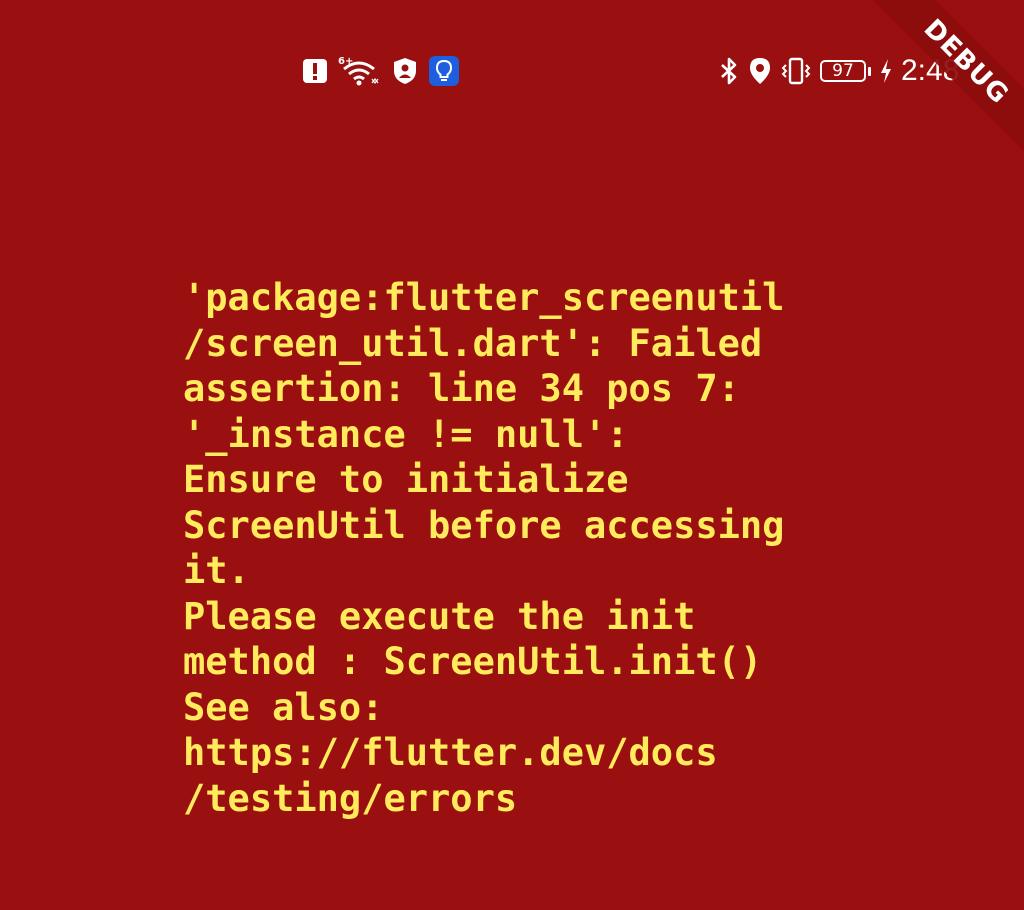 This screenshot has width=1024, height=910. I want to click on status-bar: 6+ 97 2:48, so click(512, 74).